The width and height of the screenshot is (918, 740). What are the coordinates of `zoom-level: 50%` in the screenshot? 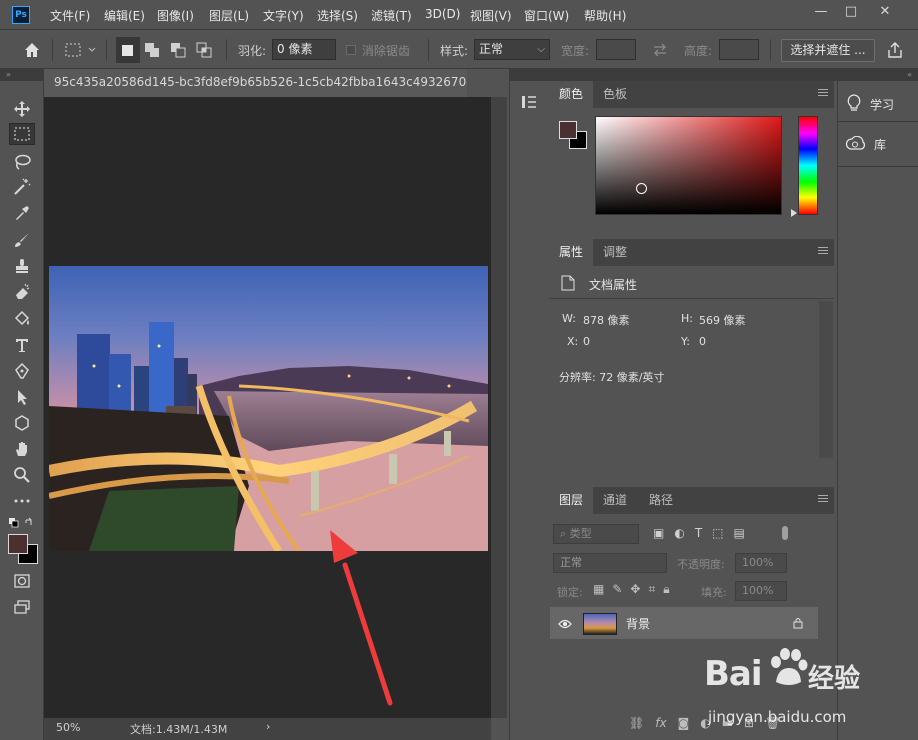 It's located at (68, 727).